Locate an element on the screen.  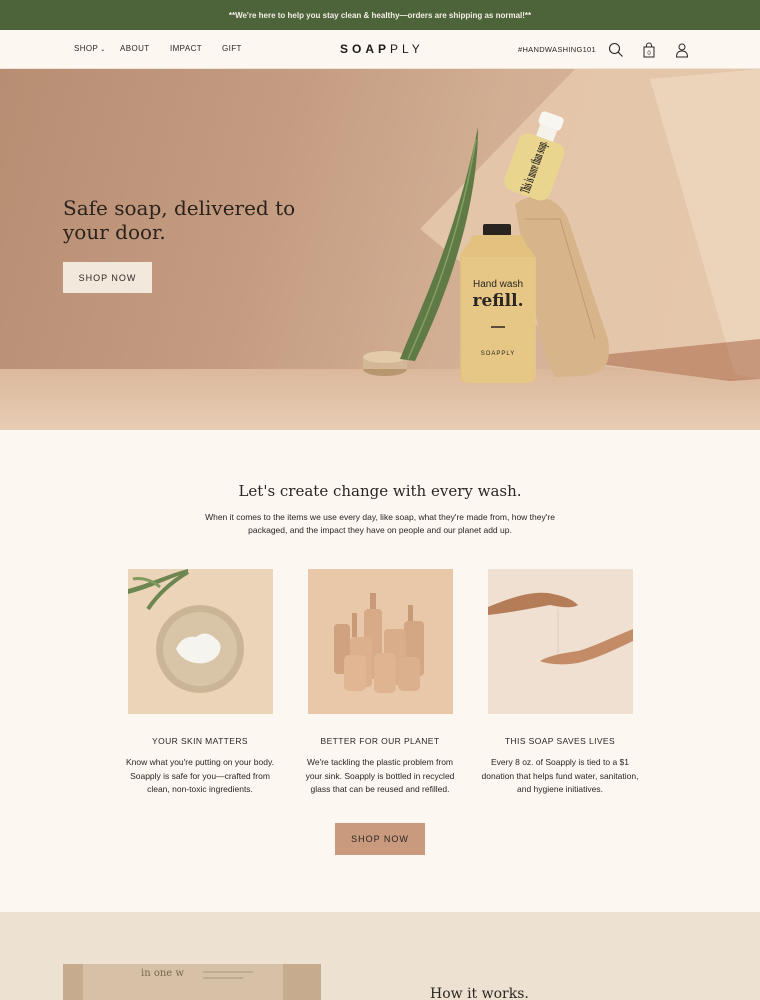
logo-light: PLY is located at coordinates (407, 49).